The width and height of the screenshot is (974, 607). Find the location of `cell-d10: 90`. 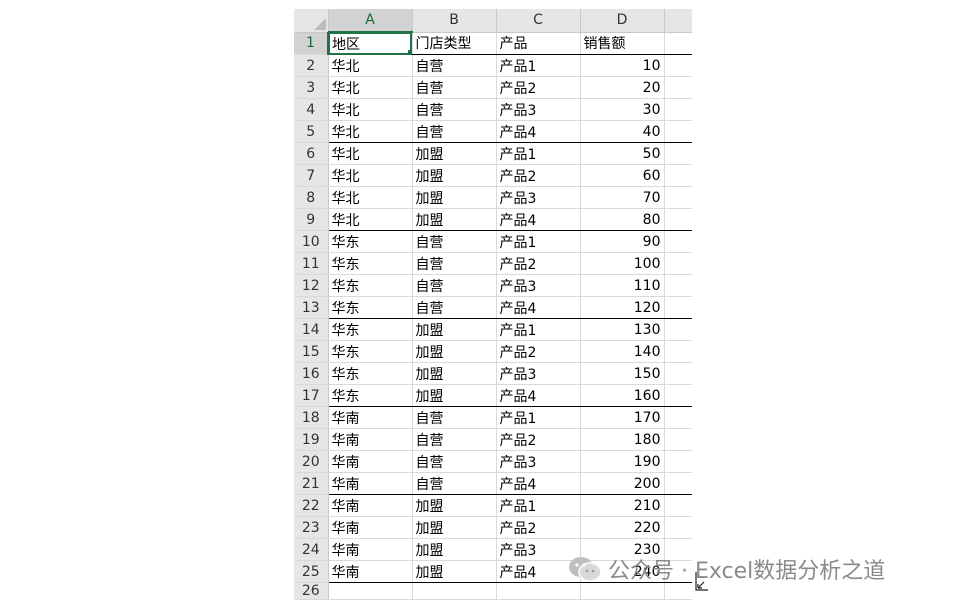

cell-d10: 90 is located at coordinates (622, 241).